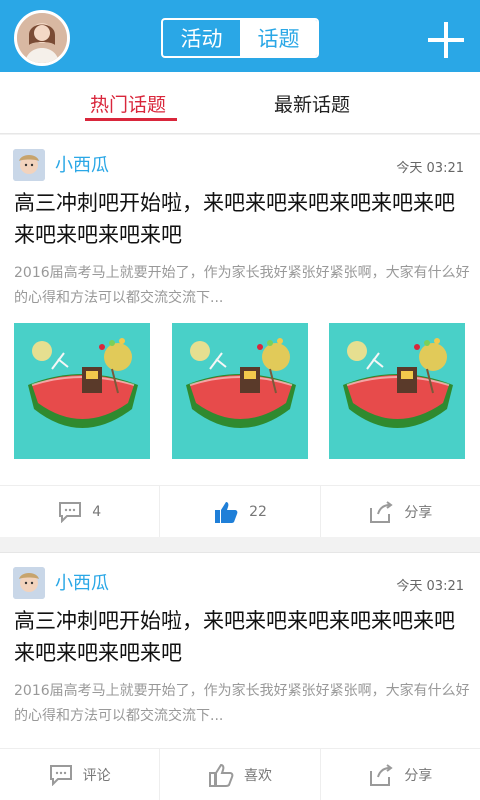  What do you see at coordinates (446, 40) in the screenshot?
I see `add-post-button` at bounding box center [446, 40].